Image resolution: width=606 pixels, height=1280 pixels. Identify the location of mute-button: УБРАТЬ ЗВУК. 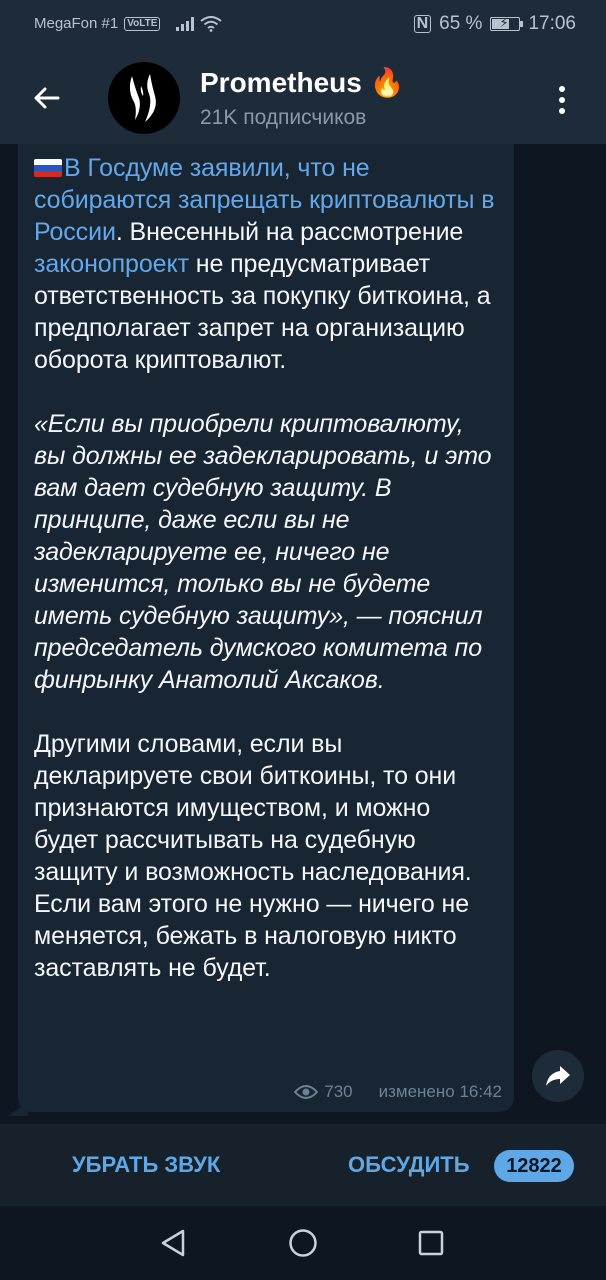
(146, 1165).